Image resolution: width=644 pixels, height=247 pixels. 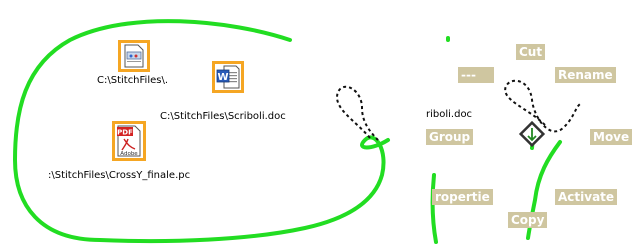 I want to click on pie-menu-cut: Cut, so click(x=531, y=52).